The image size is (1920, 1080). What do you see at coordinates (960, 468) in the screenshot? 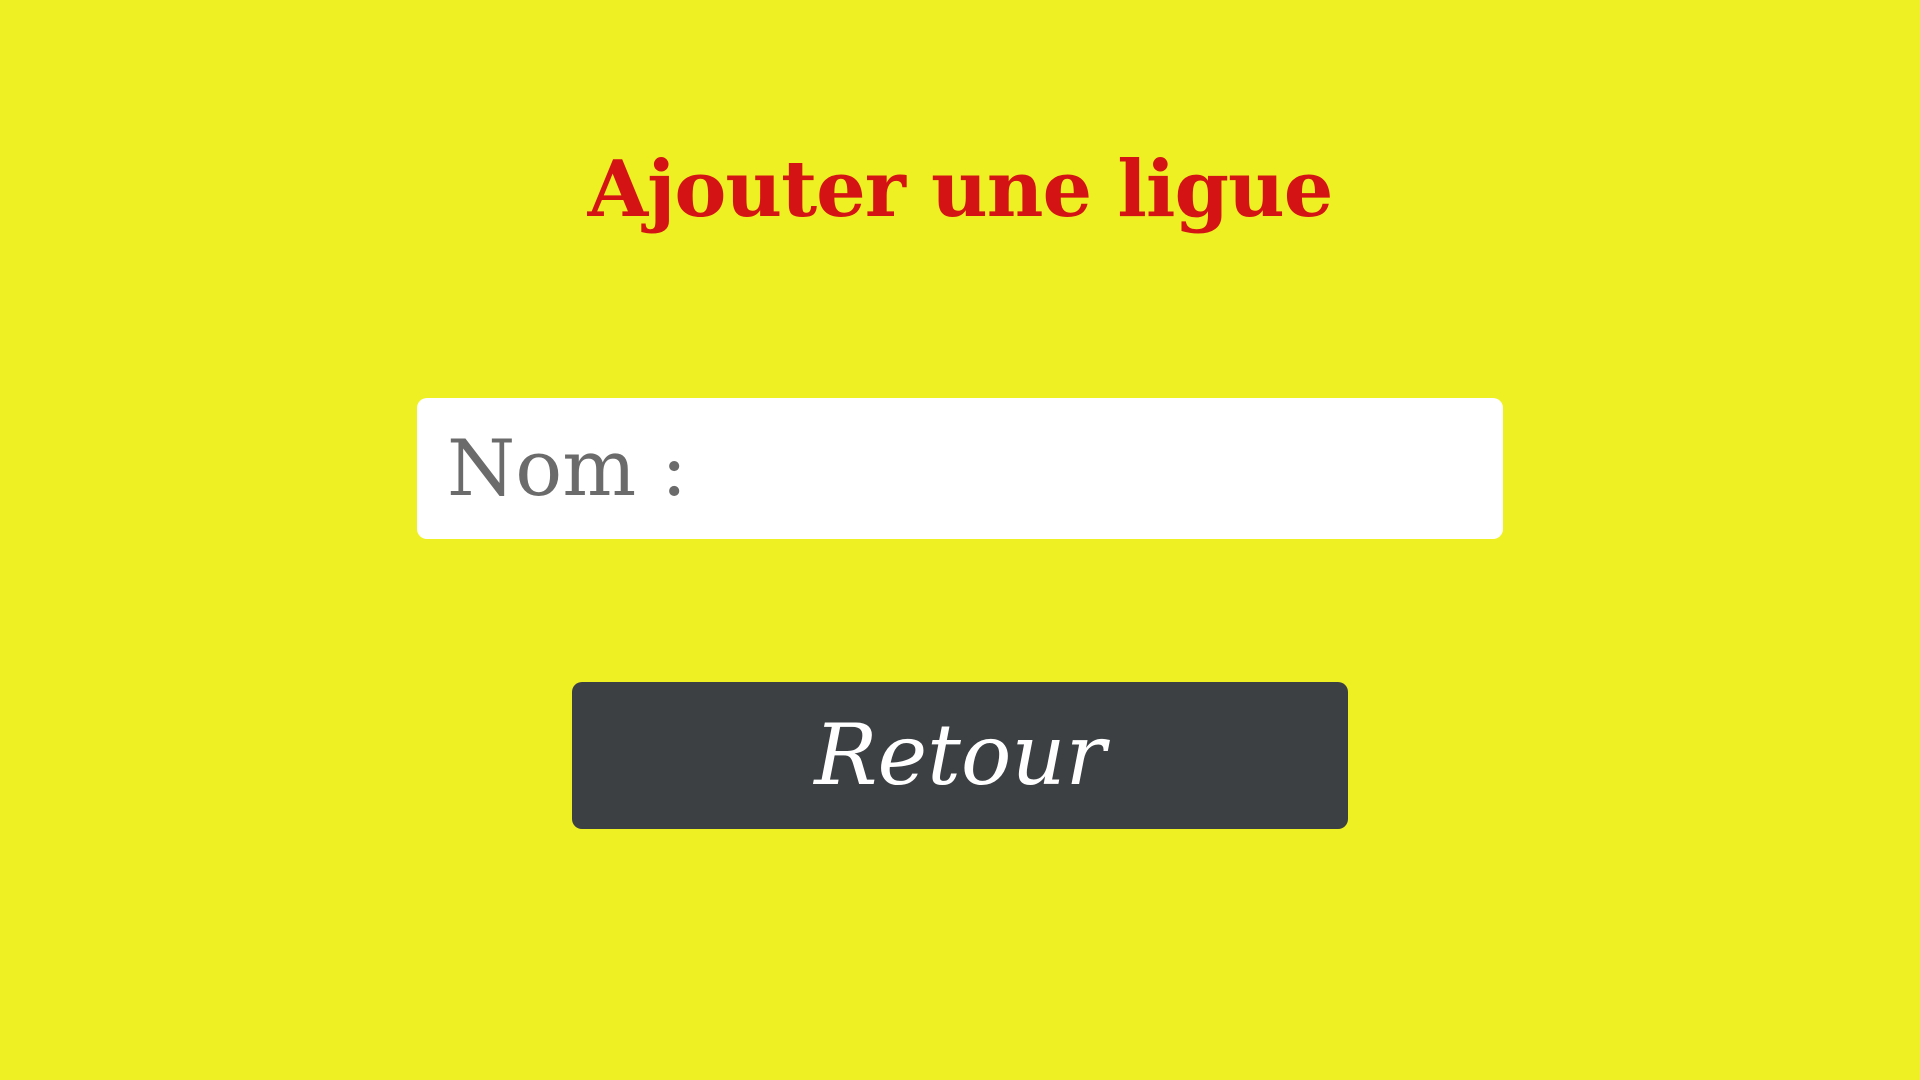
I see `league-name-input` at bounding box center [960, 468].